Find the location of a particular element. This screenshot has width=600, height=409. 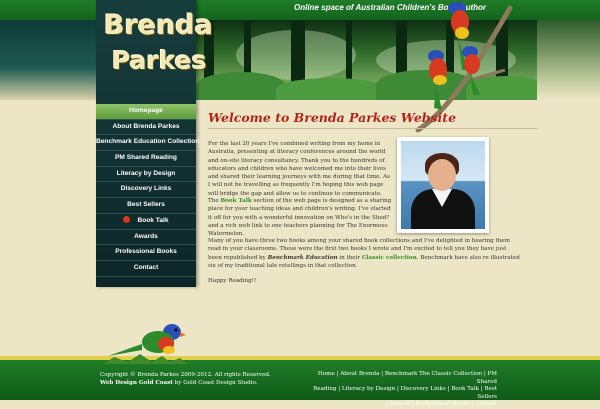

nav-item-label: Contact is located at coordinates (146, 267).